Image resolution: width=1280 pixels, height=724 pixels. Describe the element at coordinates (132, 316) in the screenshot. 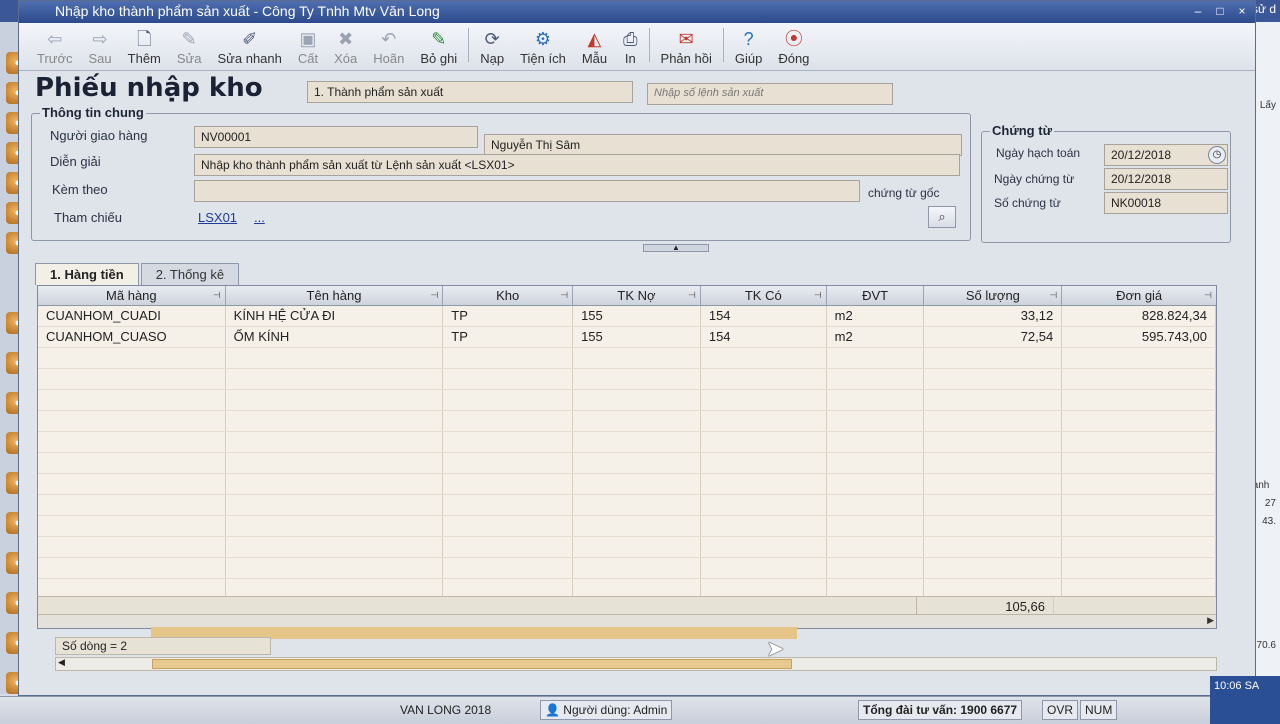

I see `cell-item-code: CUANHOM_CUADI` at that location.